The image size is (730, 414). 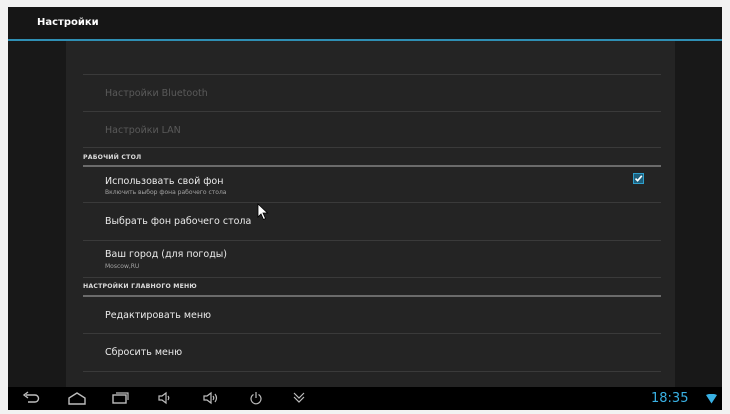 I want to click on wifi-icon, so click(x=711, y=399).